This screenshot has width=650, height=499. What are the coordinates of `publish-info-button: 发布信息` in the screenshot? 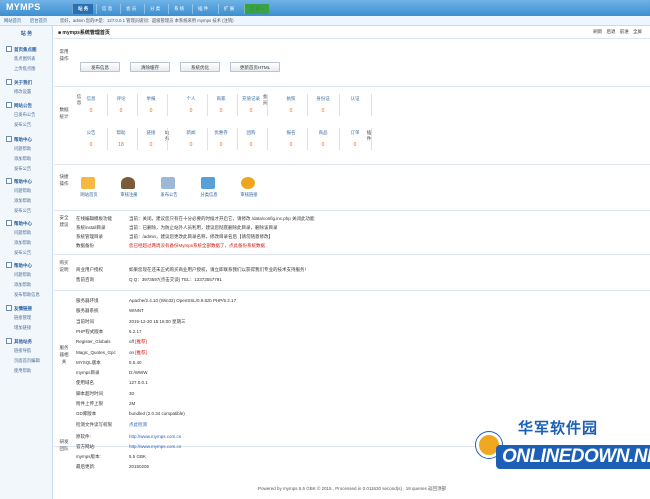 It's located at (100, 67).